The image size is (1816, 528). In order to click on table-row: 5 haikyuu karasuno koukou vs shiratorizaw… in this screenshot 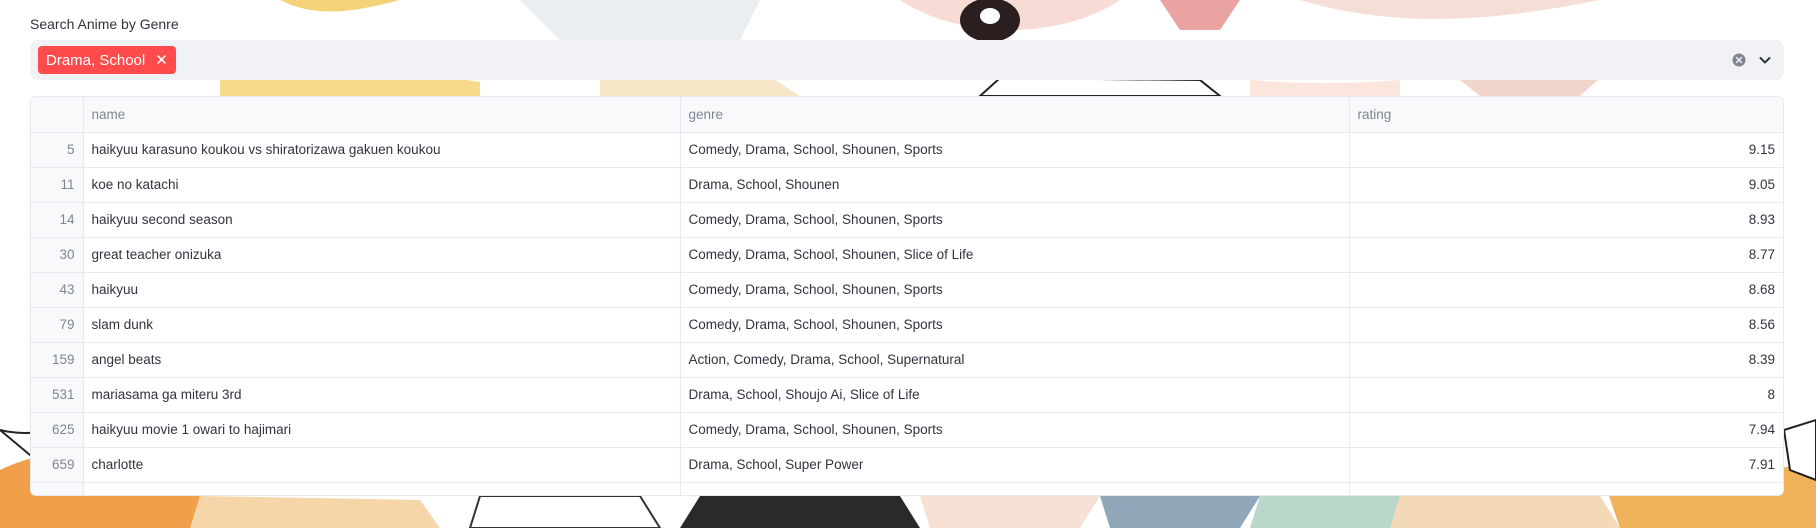, I will do `click(907, 150)`.